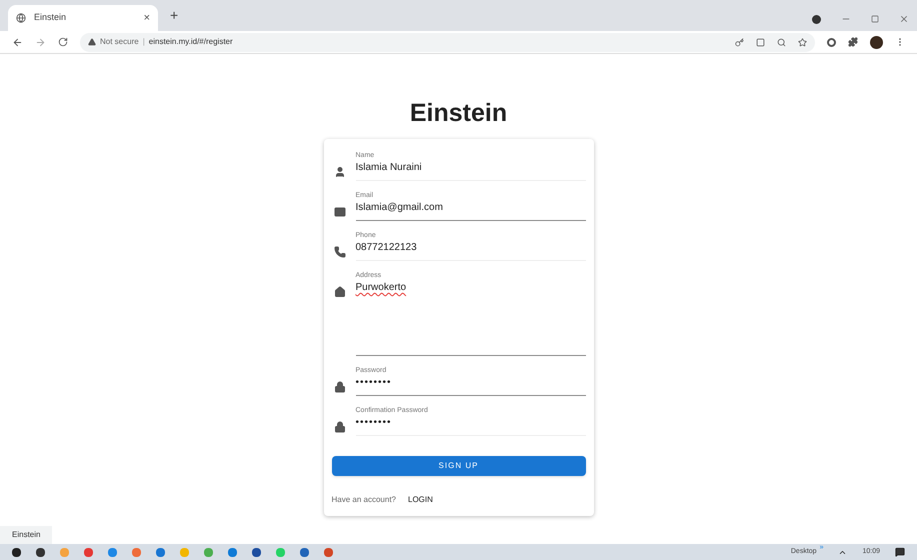 The width and height of the screenshot is (917, 560). What do you see at coordinates (760, 42) in the screenshot?
I see `page-icon` at bounding box center [760, 42].